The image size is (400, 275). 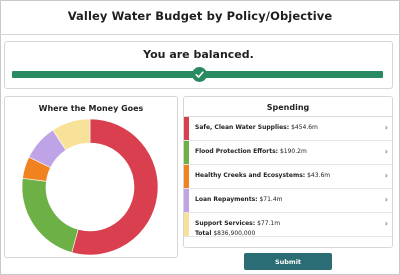 What do you see at coordinates (250, 175) in the screenshot?
I see `spending-category-name: Healthy Creeks and Ecosystems:` at bounding box center [250, 175].